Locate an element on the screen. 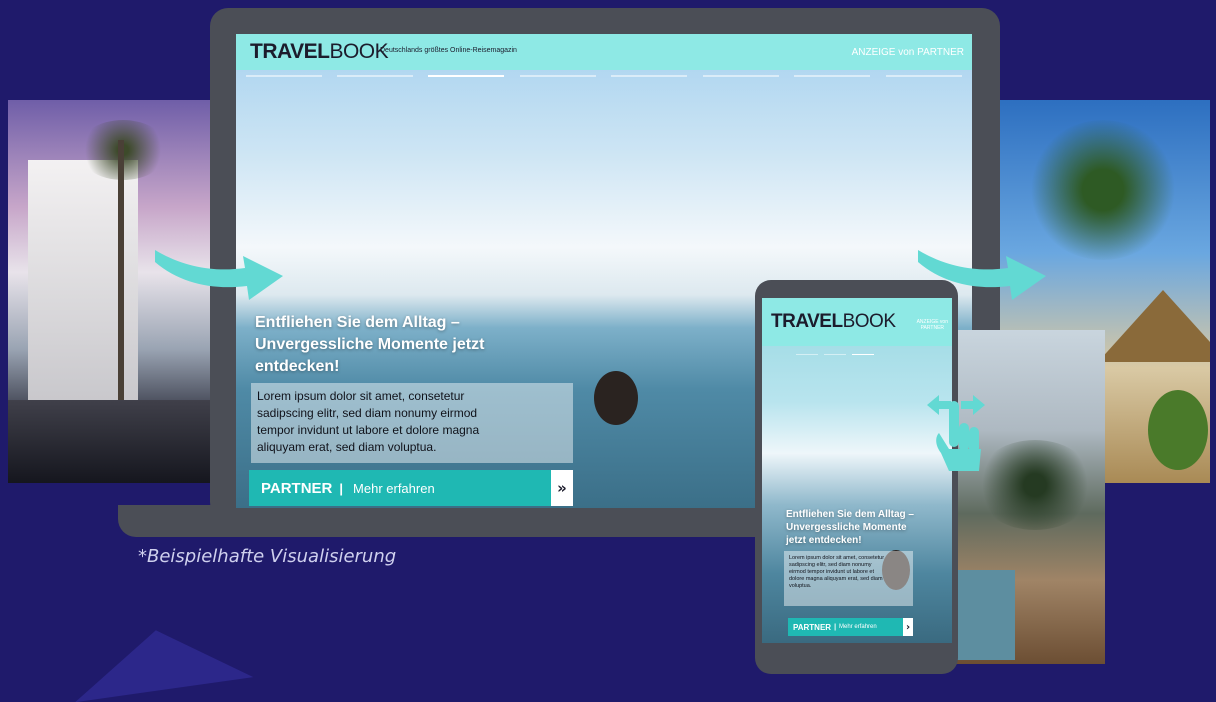 The width and height of the screenshot is (1216, 702). mobile-site-header: TRAVELBOOK ANZEIGE von PARTNER is located at coordinates (857, 322).